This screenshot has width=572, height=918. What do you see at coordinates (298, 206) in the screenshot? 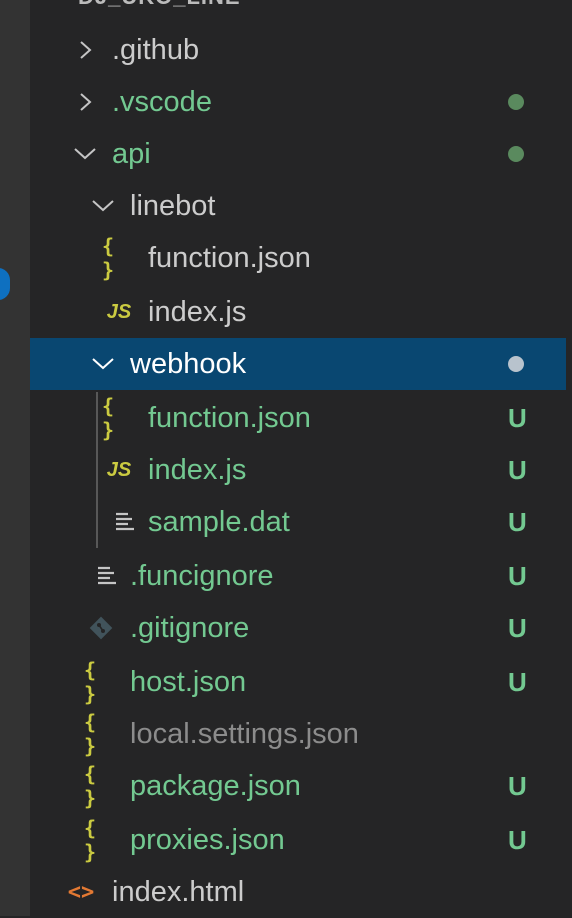
I see `tree-folder-linebot: linebot` at bounding box center [298, 206].